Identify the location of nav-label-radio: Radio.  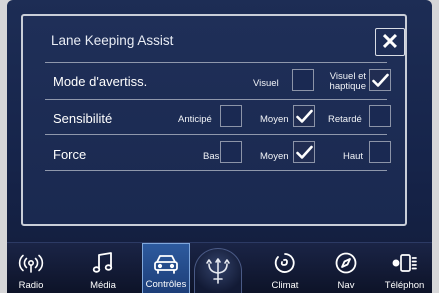
(31, 285).